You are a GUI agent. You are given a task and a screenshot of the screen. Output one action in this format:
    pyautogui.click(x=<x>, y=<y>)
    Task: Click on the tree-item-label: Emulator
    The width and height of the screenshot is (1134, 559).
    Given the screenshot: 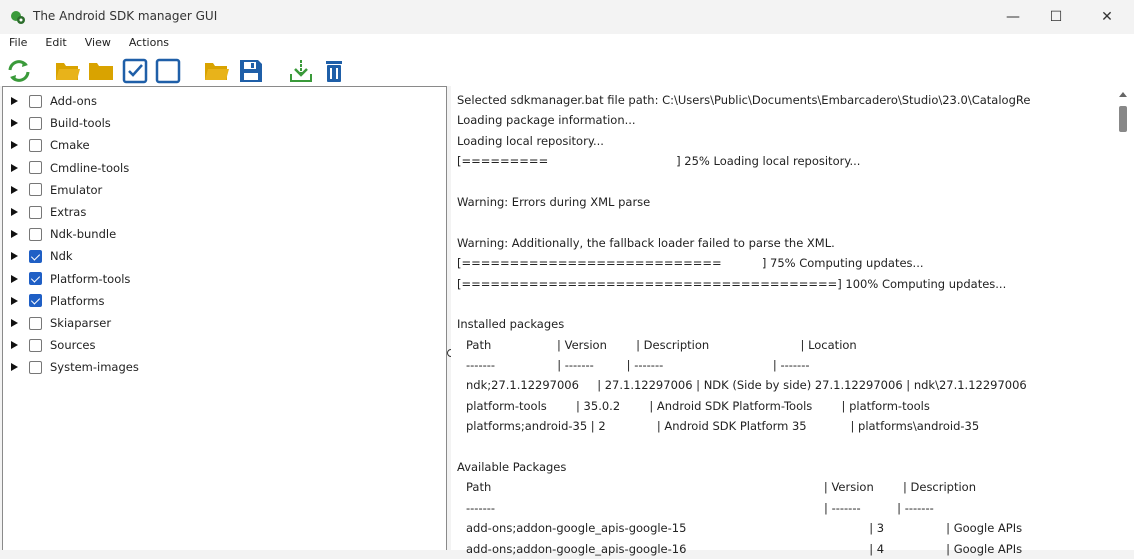 What is the action you would take?
    pyautogui.click(x=76, y=189)
    